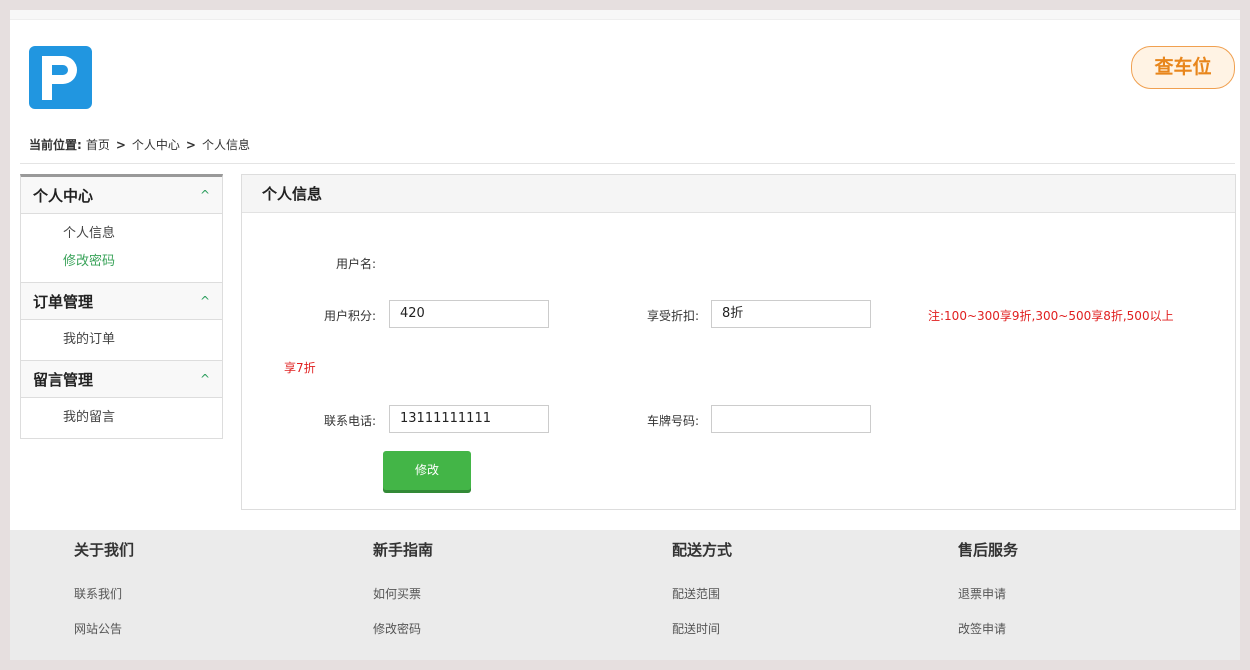 The width and height of the screenshot is (1250, 670). Describe the element at coordinates (225, 145) in the screenshot. I see `breadcrumb-current: 个人信息` at that location.